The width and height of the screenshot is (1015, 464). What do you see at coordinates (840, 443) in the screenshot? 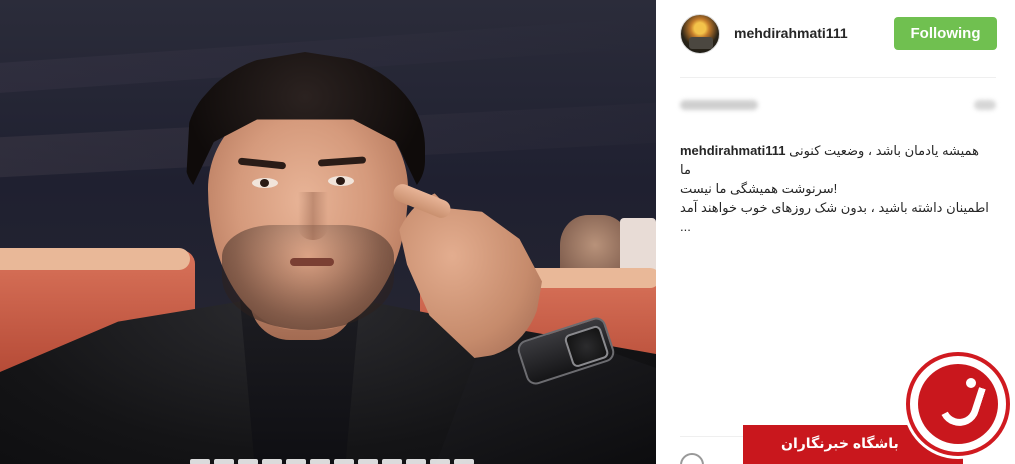
I see `watermark-text: باشگاه خبرنگاران` at bounding box center [840, 443].